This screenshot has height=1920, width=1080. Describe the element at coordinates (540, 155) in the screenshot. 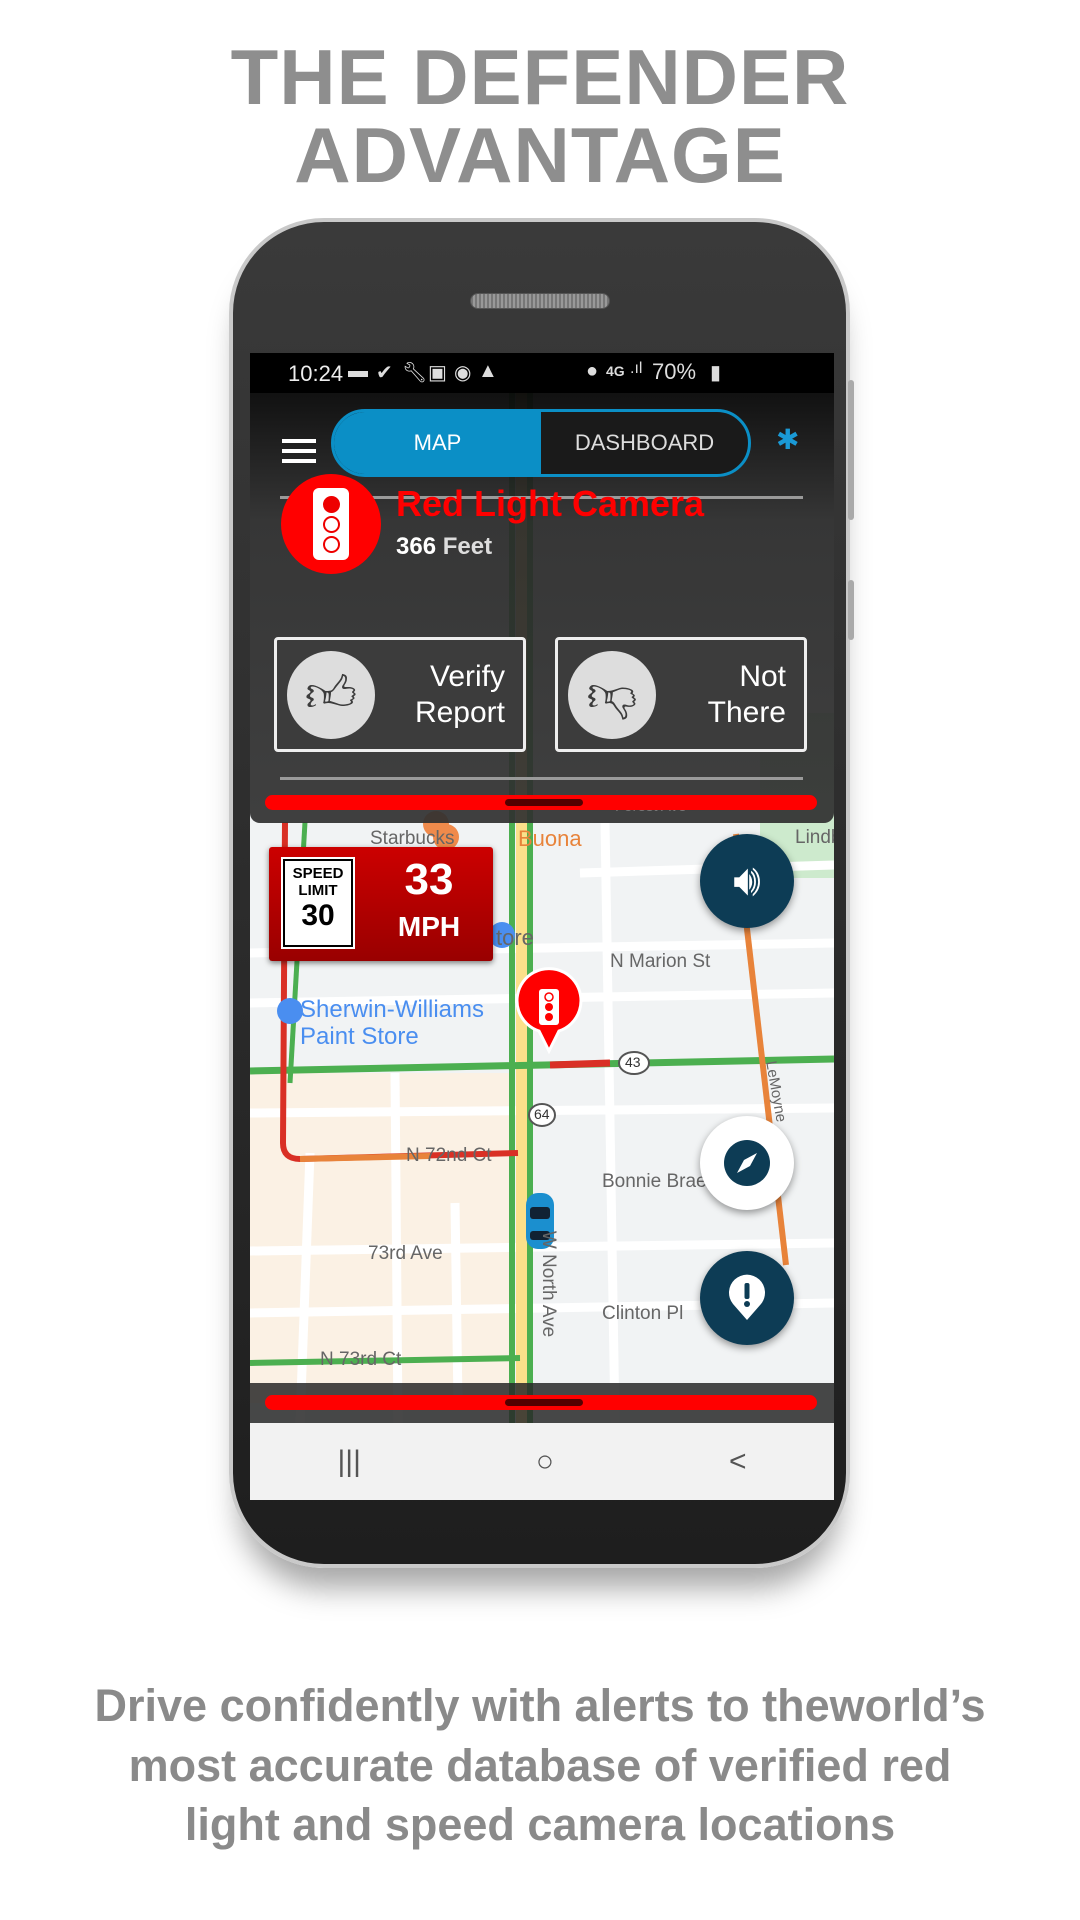

I see `headline-line-2: ADVANTAGE` at that location.